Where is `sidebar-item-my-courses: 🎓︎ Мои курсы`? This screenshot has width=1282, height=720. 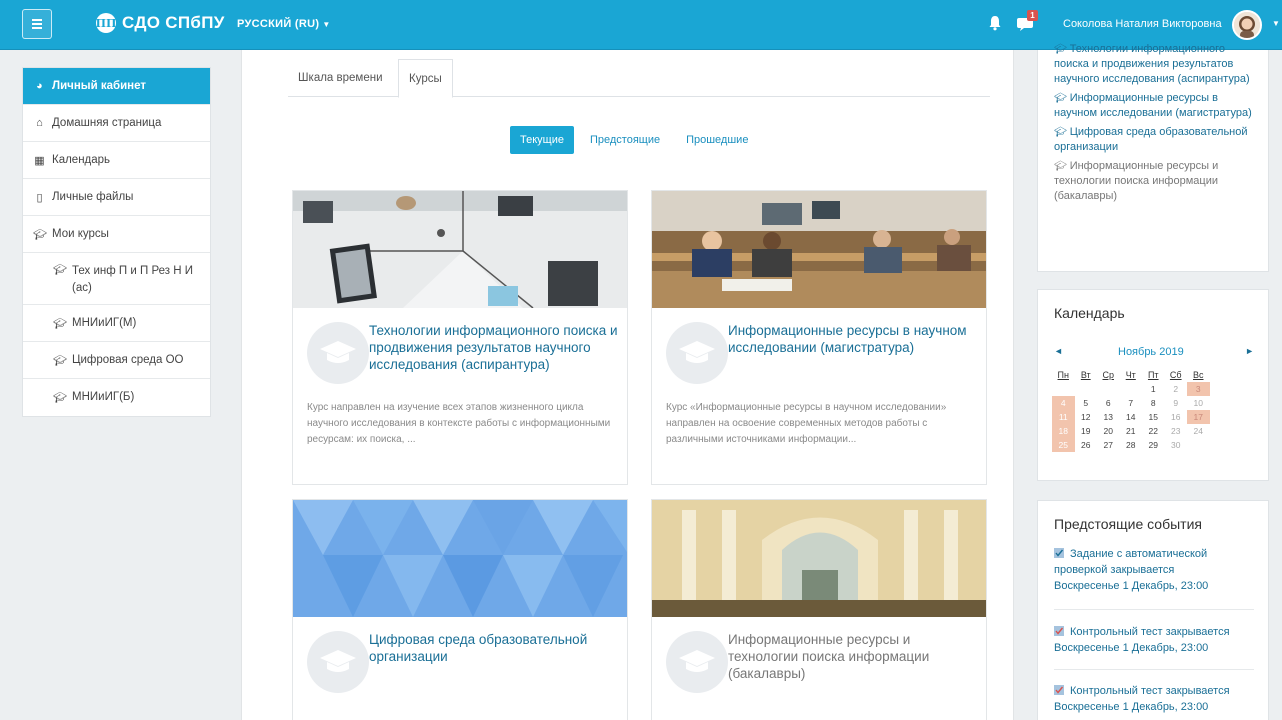 sidebar-item-my-courses: 🎓︎ Мои курсы is located at coordinates (116, 234).